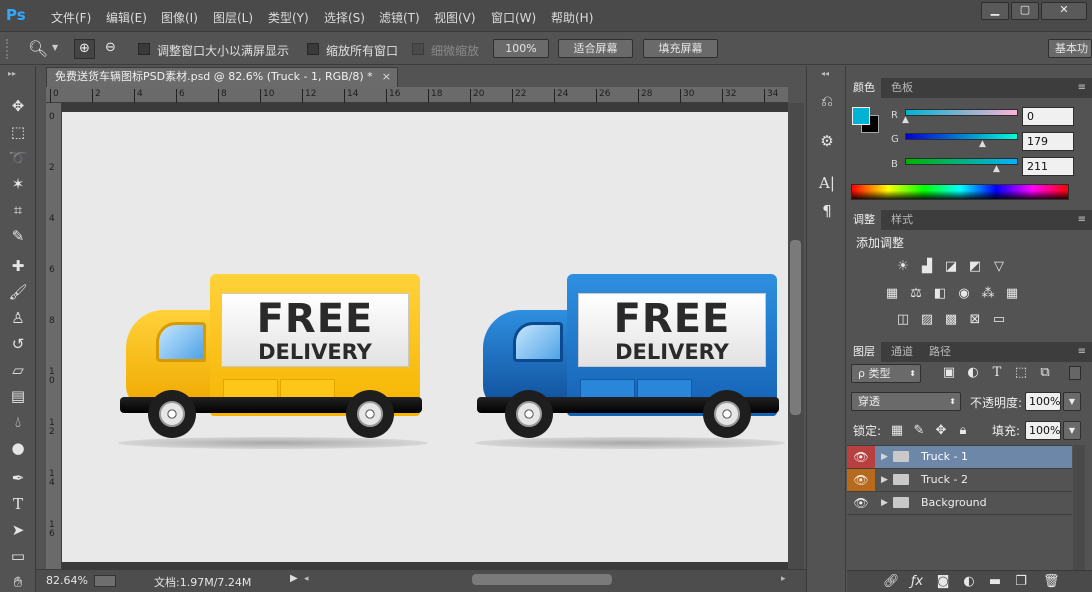 The image size is (1092, 592). What do you see at coordinates (995, 582) in the screenshot?
I see `new-group-icon: ▬` at bounding box center [995, 582].